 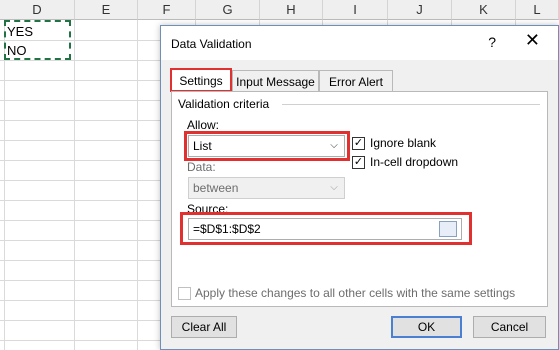 I want to click on column-header-g: G, so click(x=228, y=10).